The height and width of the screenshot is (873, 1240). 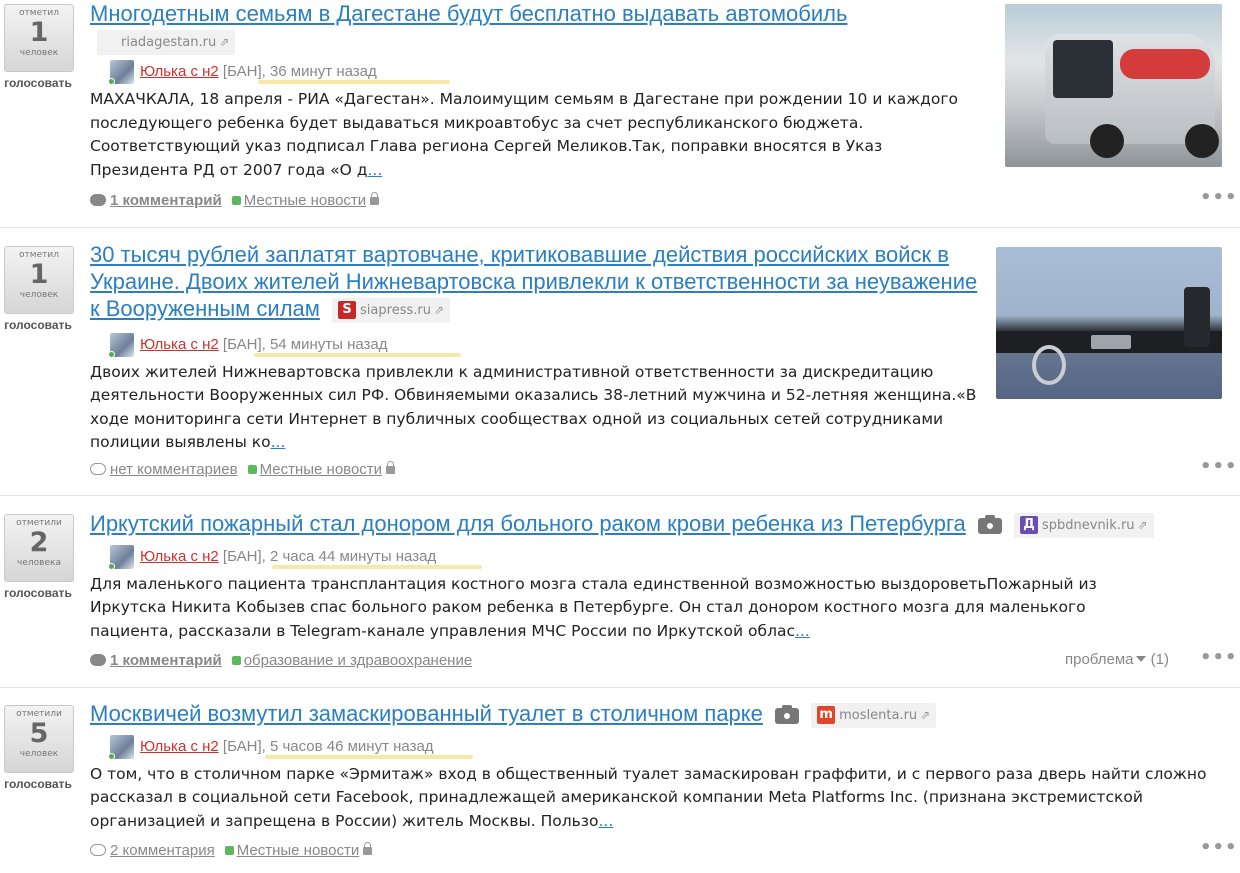 What do you see at coordinates (353, 556) in the screenshot?
I see `timestamp: 2 часа 44 минуты назад` at bounding box center [353, 556].